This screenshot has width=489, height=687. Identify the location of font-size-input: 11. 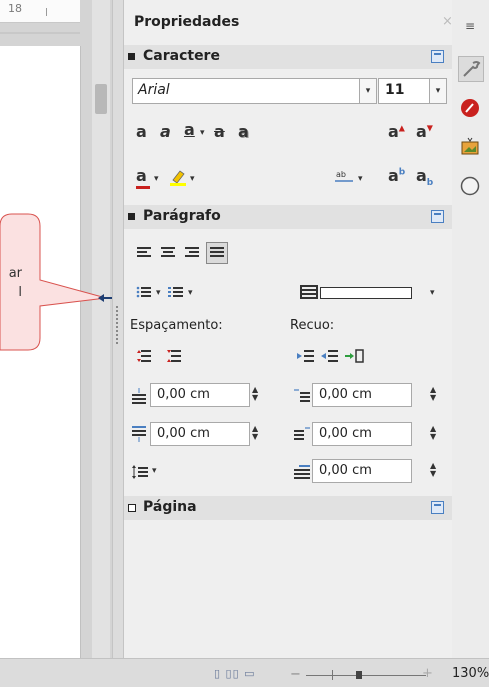
(404, 91).